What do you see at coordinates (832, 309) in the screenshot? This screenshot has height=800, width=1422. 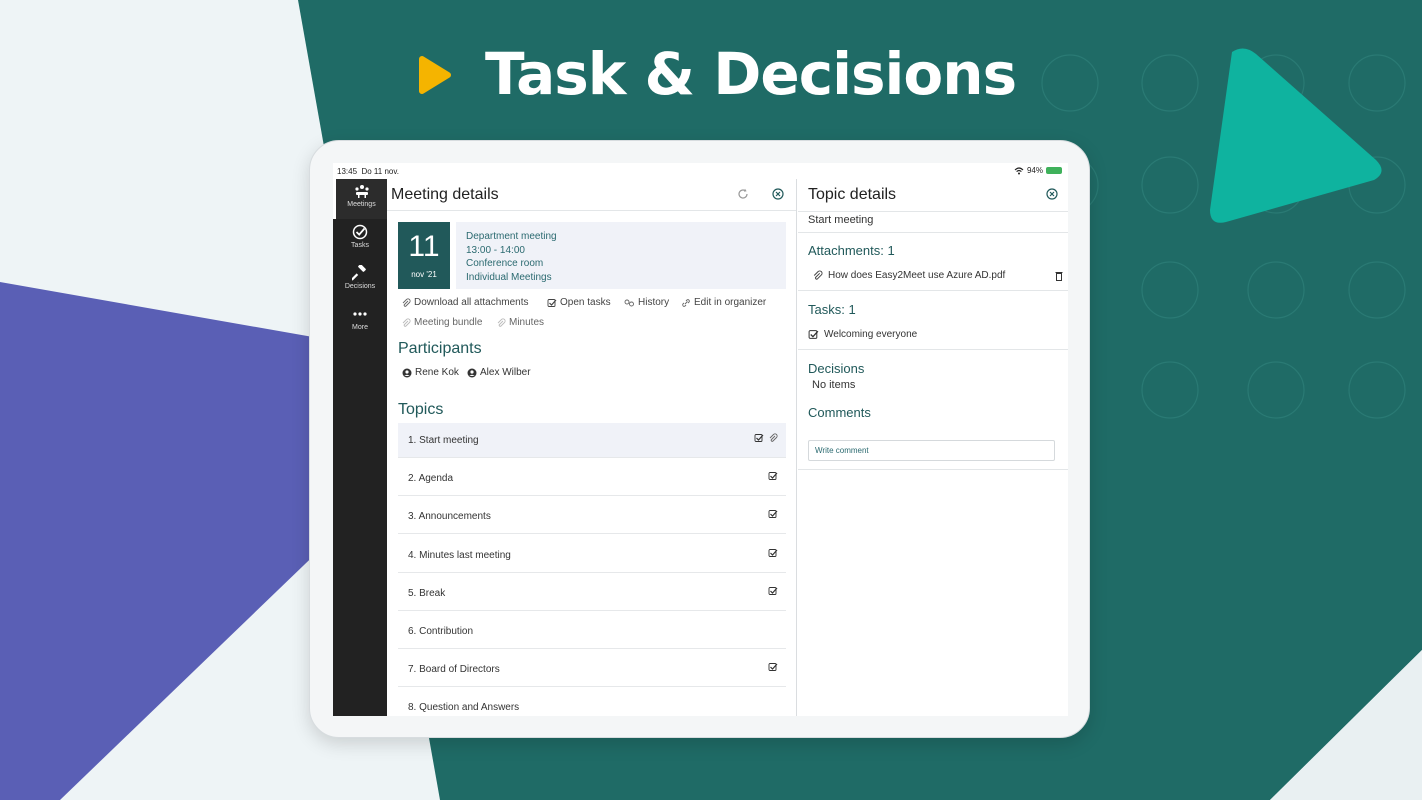 I see `tasks-title: Tasks: 1` at bounding box center [832, 309].